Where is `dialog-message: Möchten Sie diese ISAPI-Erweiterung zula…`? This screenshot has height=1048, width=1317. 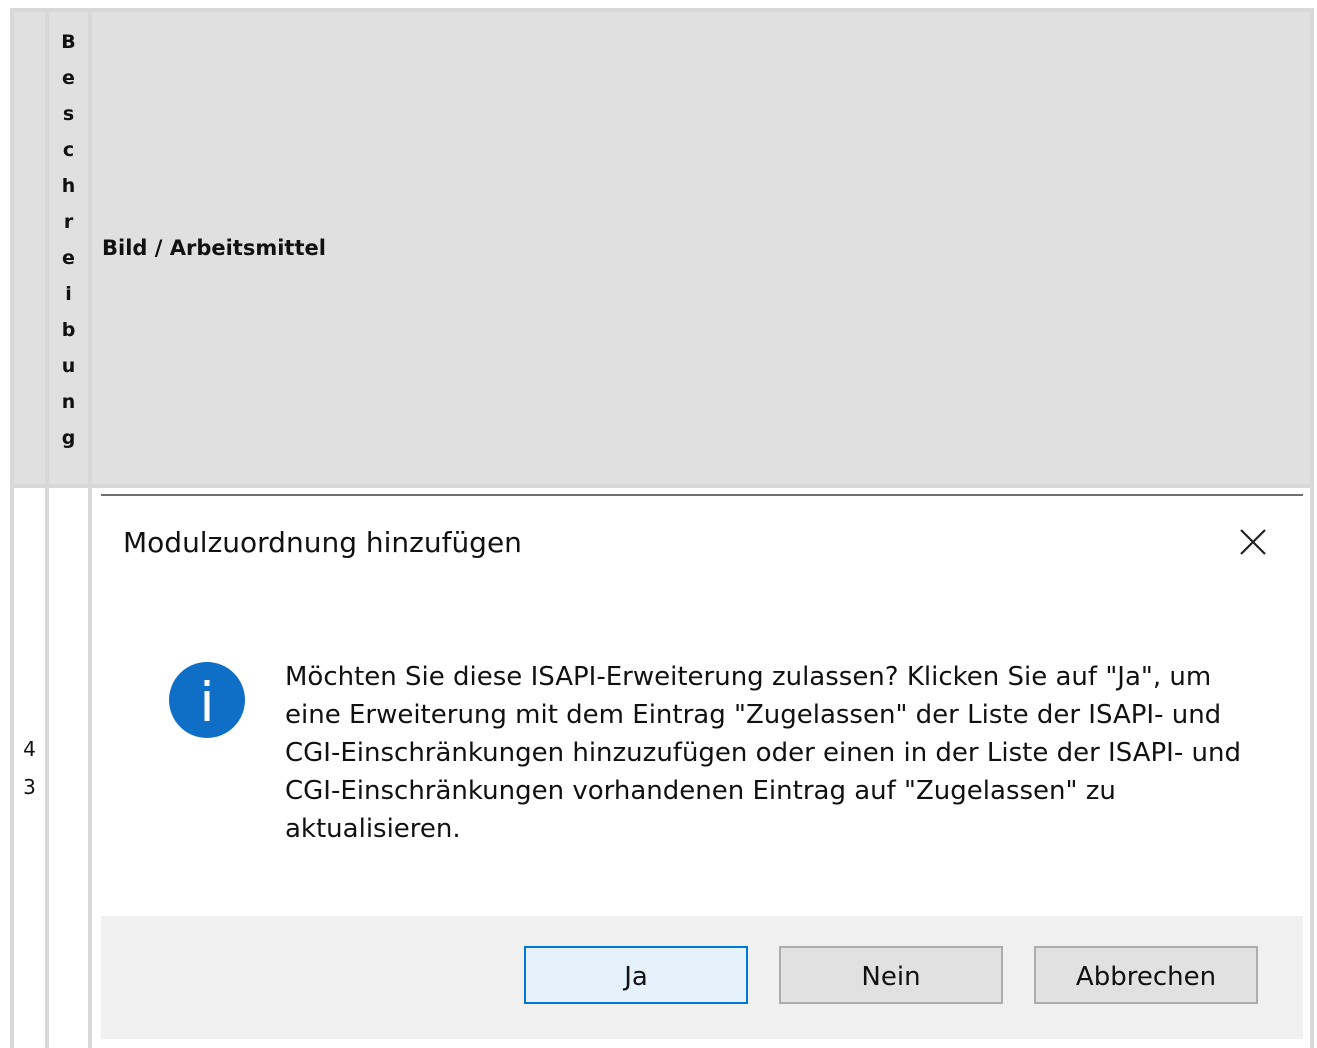 dialog-message: Möchten Sie diese ISAPI-Erweiterung zula… is located at coordinates (763, 753).